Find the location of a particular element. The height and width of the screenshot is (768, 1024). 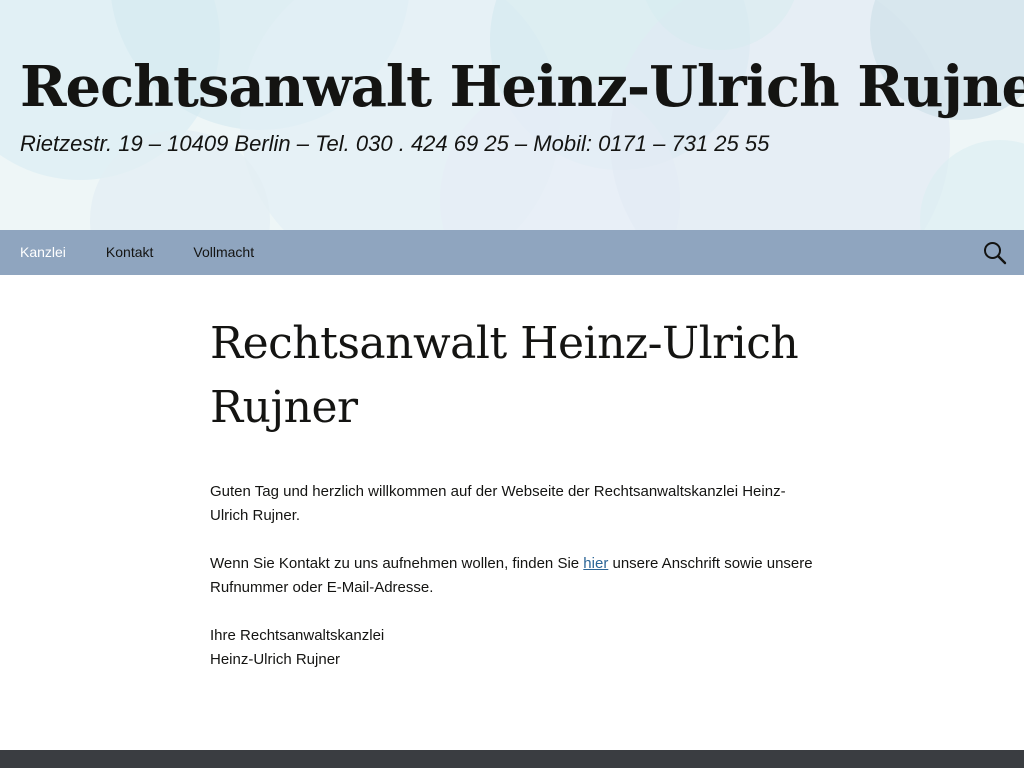

site-title: Rechtsanwalt Heinz-Ulrich Rujner is located at coordinates (522, 87).